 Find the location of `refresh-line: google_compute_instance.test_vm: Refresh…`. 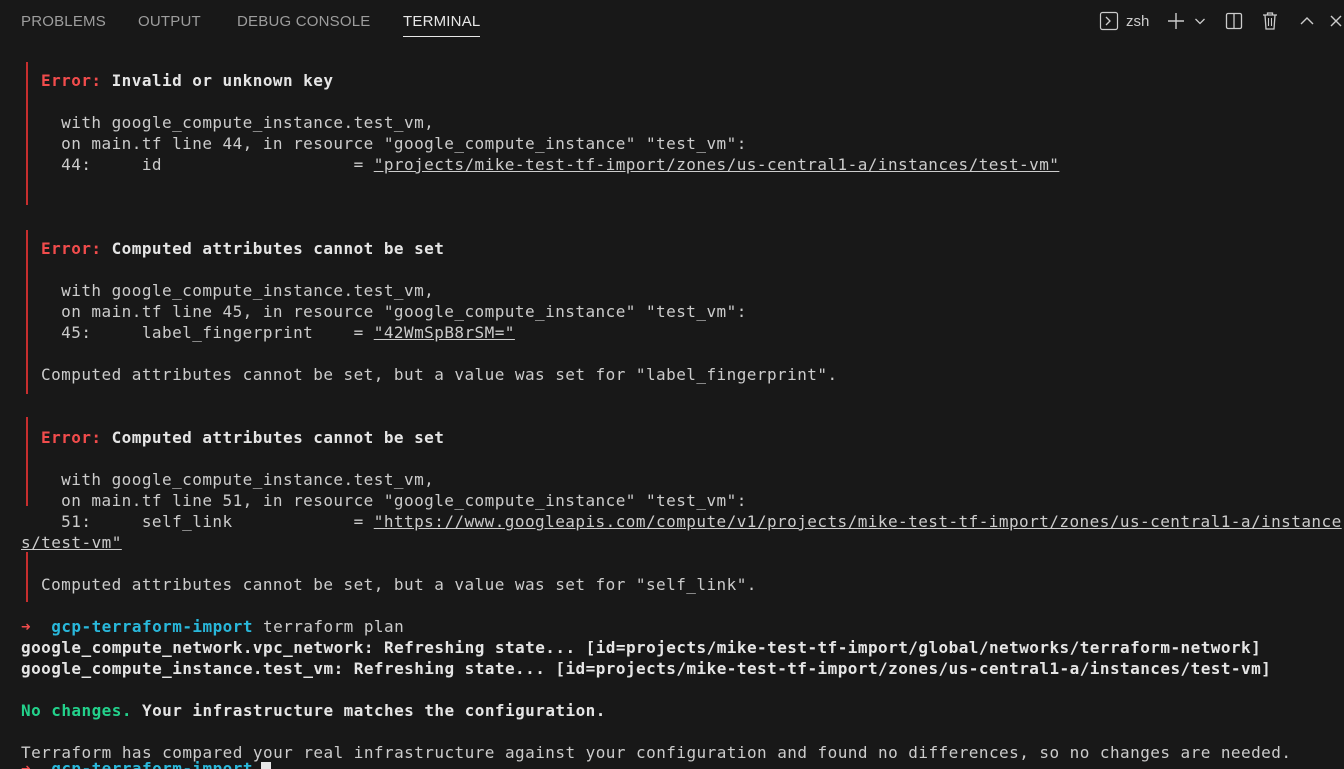

refresh-line: google_compute_instance.test_vm: Refresh… is located at coordinates (646, 668).